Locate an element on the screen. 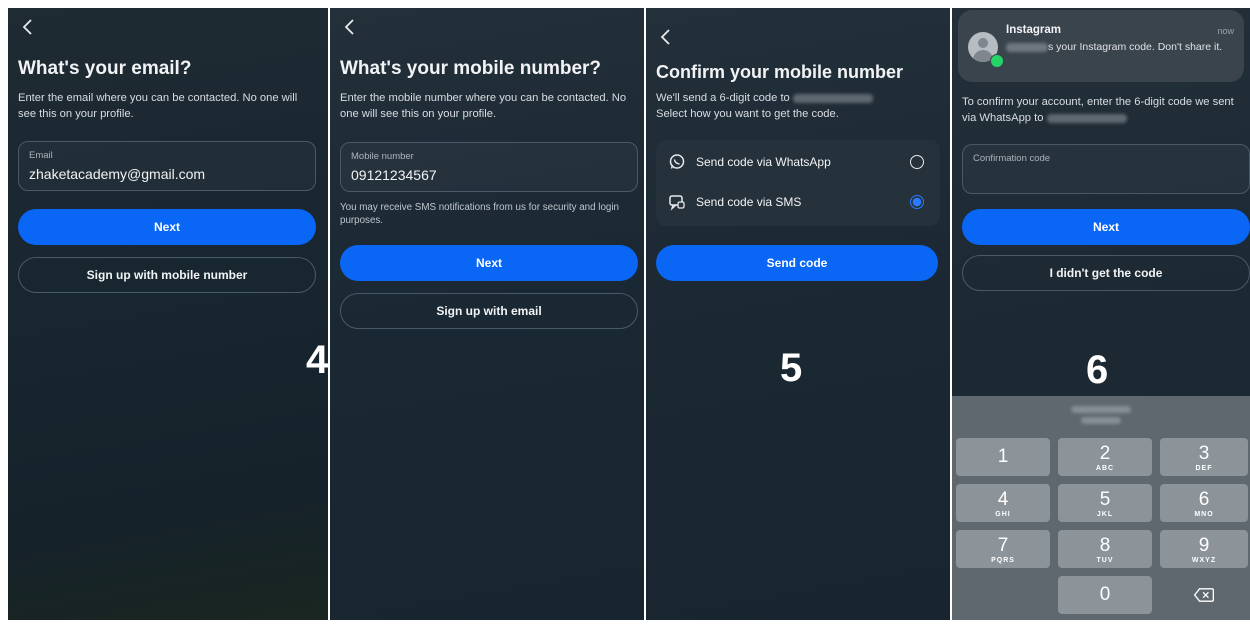 The height and width of the screenshot is (628, 1250). no-code-button: I didn't get the code is located at coordinates (1106, 273).